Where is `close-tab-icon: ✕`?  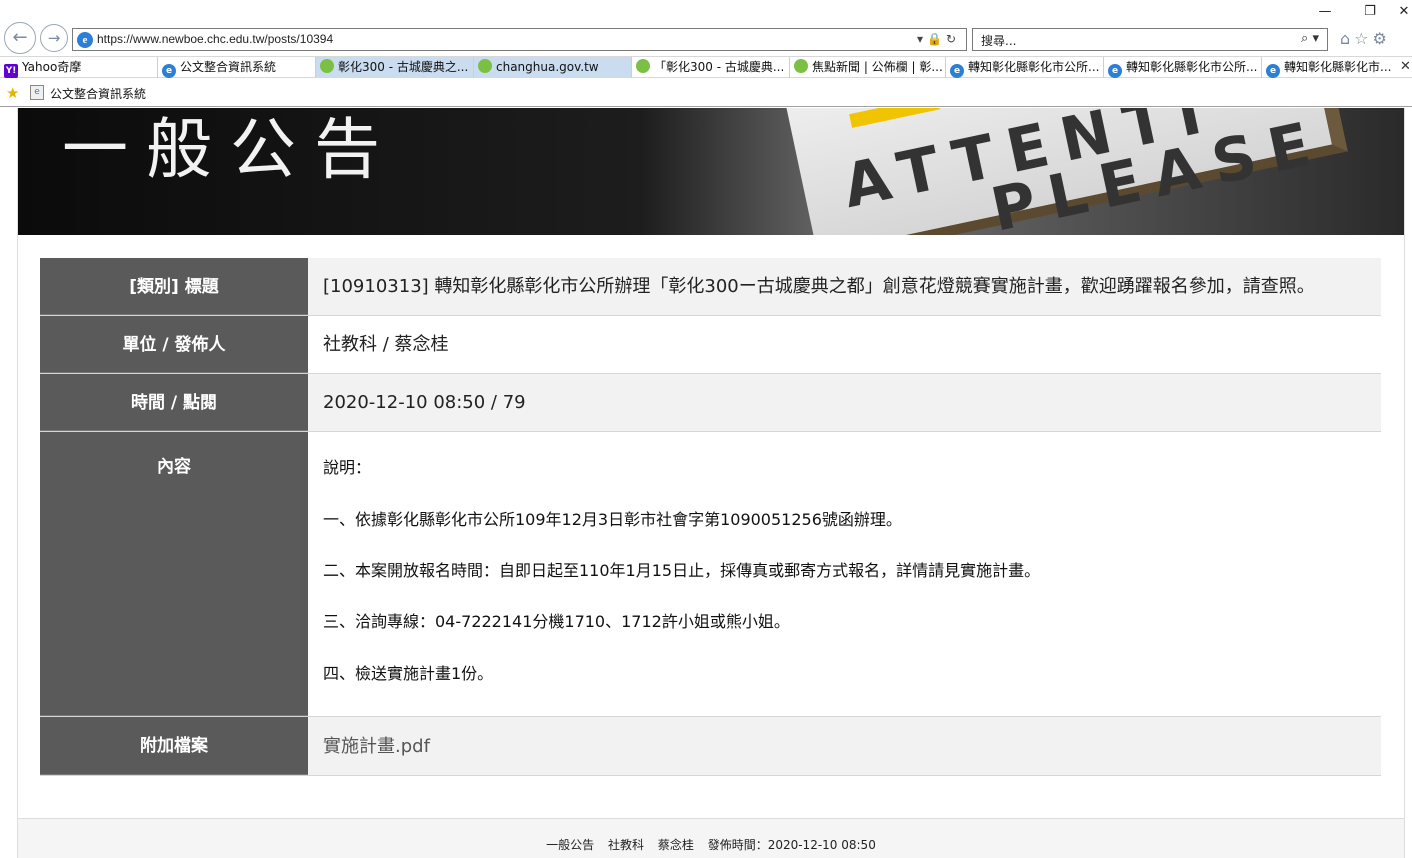 close-tab-icon: ✕ is located at coordinates (1405, 67).